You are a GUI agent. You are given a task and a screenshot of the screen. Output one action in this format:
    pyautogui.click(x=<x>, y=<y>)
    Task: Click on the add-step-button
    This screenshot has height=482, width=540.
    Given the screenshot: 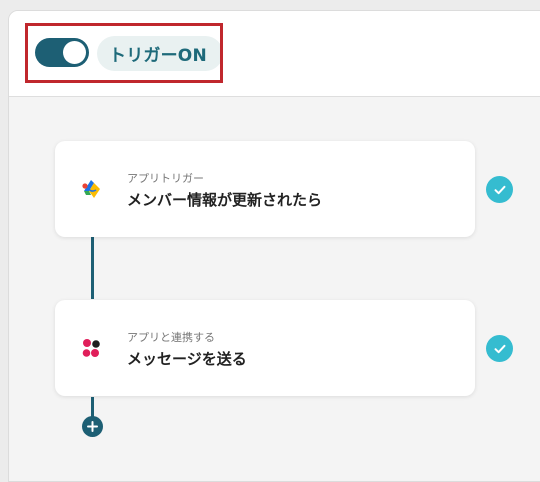 What is the action you would take?
    pyautogui.click(x=92, y=426)
    